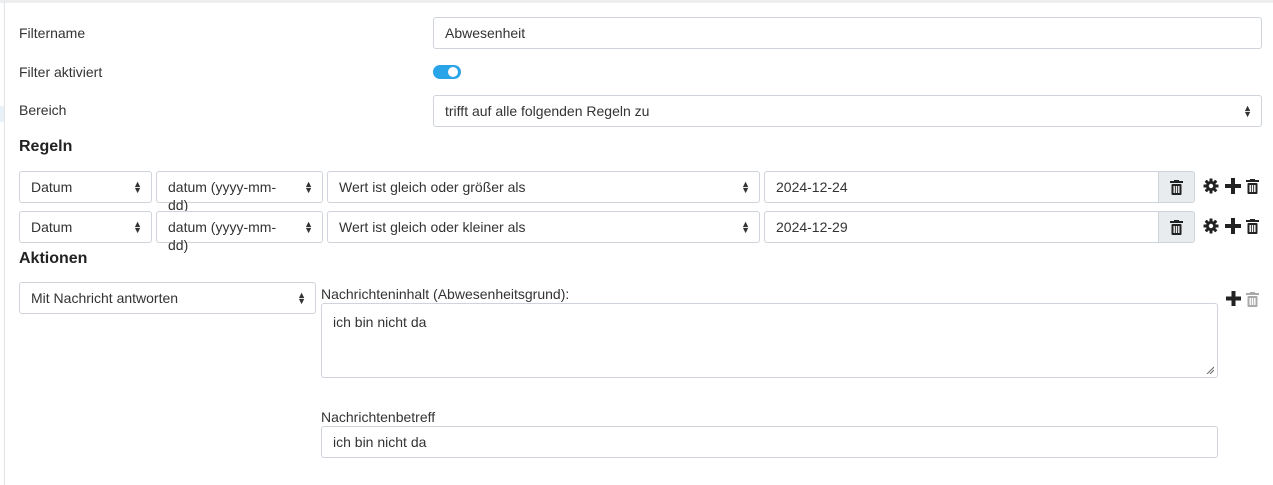 The height and width of the screenshot is (485, 1273). Describe the element at coordinates (378, 417) in the screenshot. I see `nachrichtenbetreff-label: Nachrichtenbetreff` at that location.